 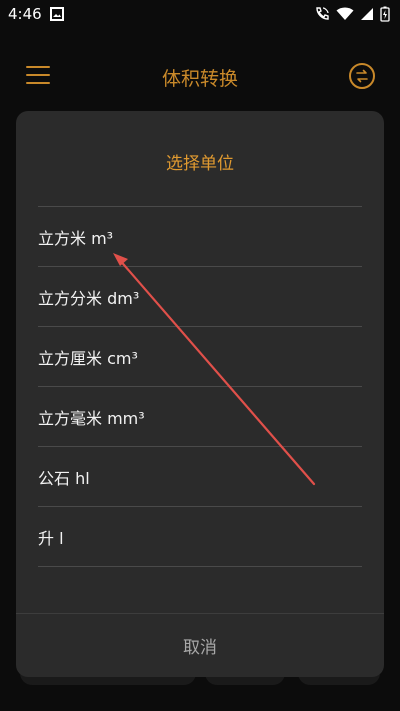 I want to click on battery-icon, so click(x=385, y=14).